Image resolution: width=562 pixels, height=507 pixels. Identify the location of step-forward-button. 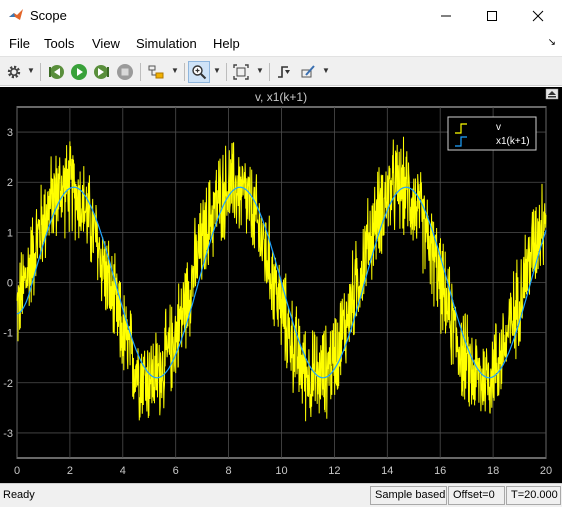
(102, 72).